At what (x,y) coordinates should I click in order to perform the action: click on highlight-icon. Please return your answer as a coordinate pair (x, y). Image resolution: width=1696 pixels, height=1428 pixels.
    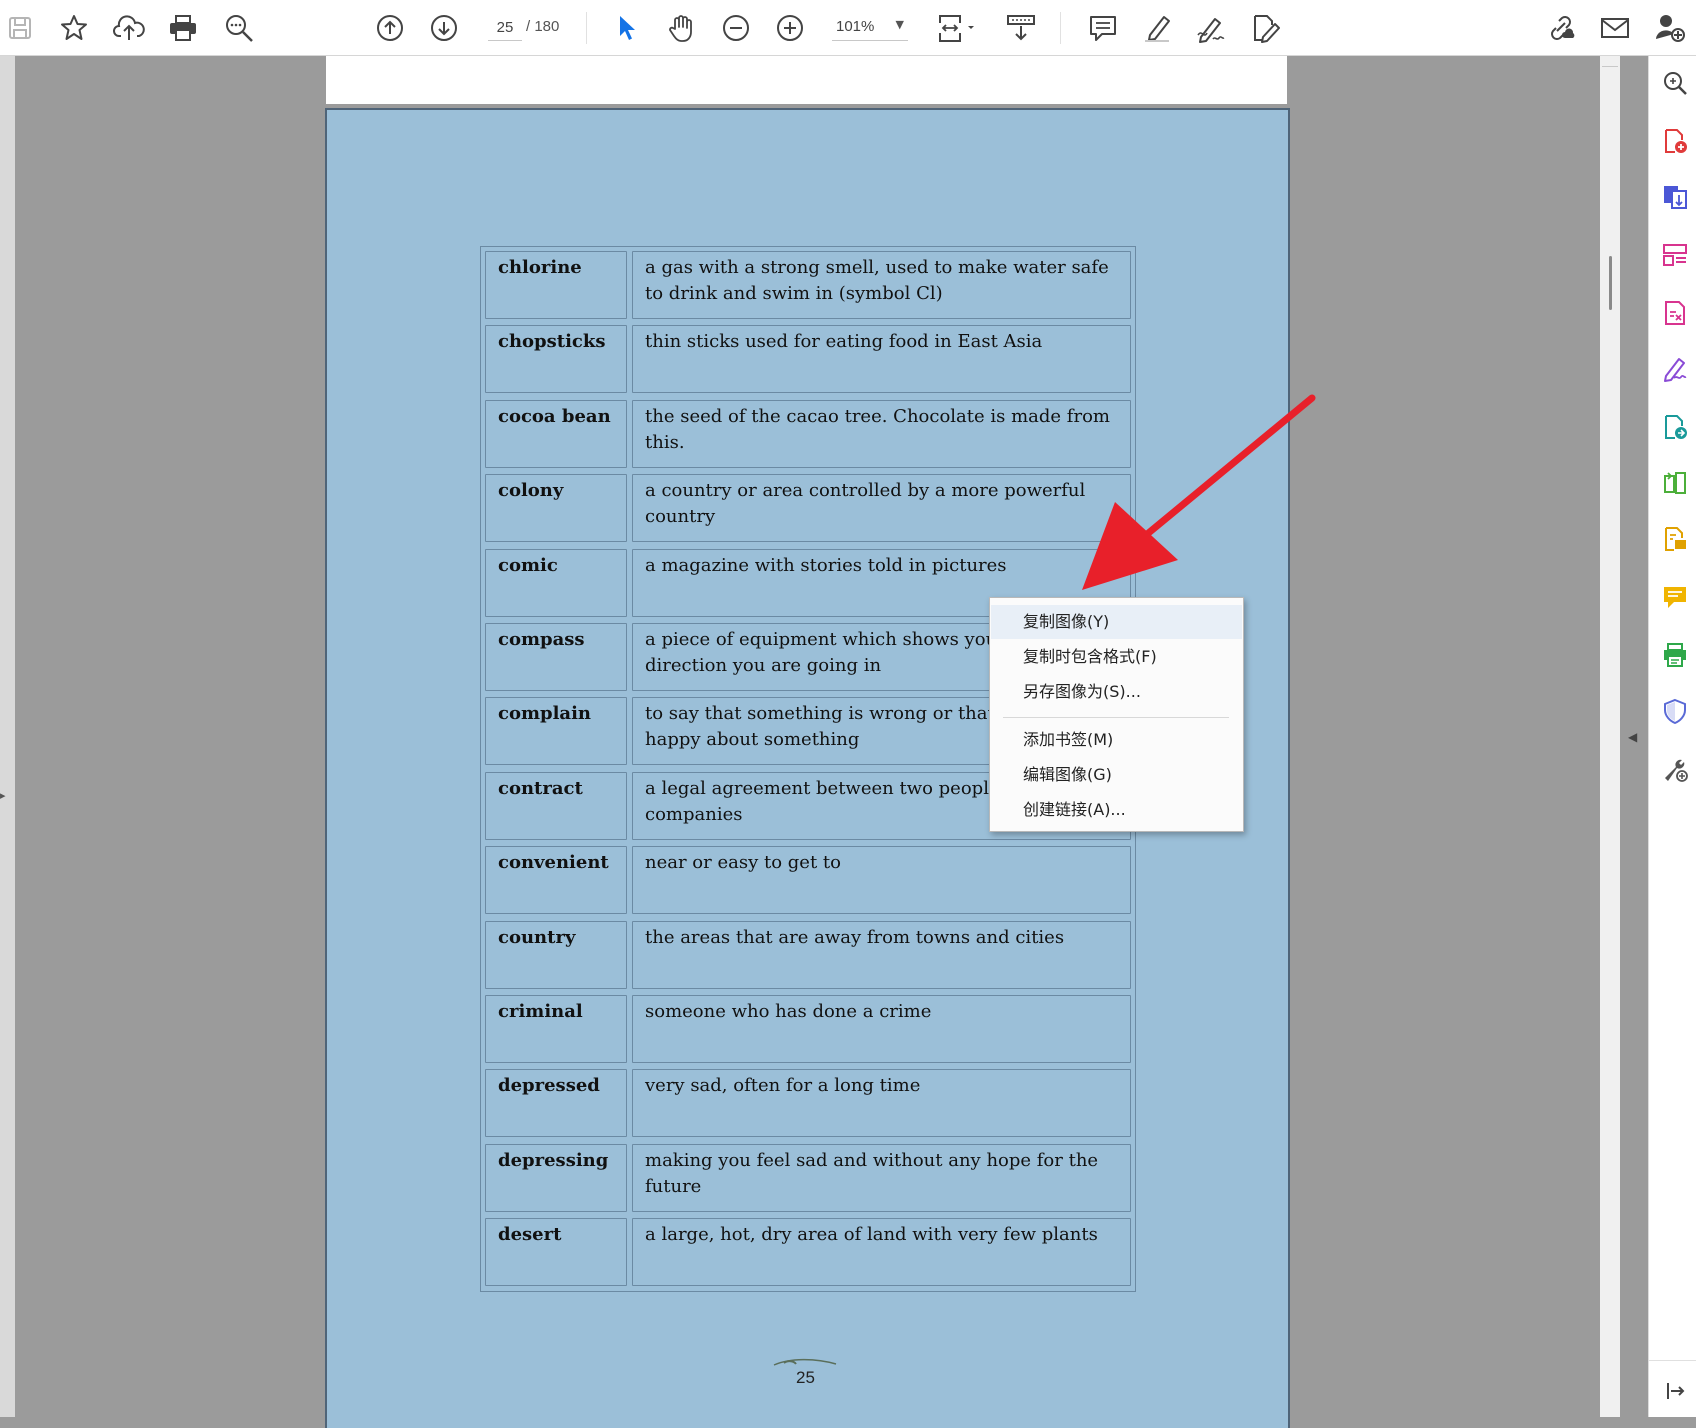
    Looking at the image, I should click on (1157, 28).